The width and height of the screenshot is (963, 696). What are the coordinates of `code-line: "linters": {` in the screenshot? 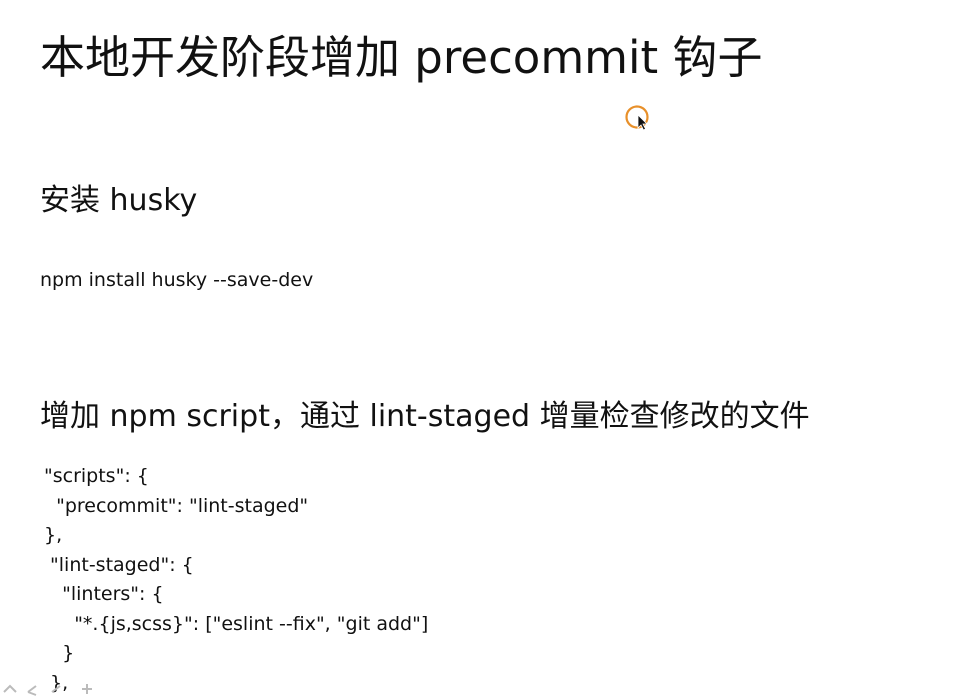 It's located at (104, 594).